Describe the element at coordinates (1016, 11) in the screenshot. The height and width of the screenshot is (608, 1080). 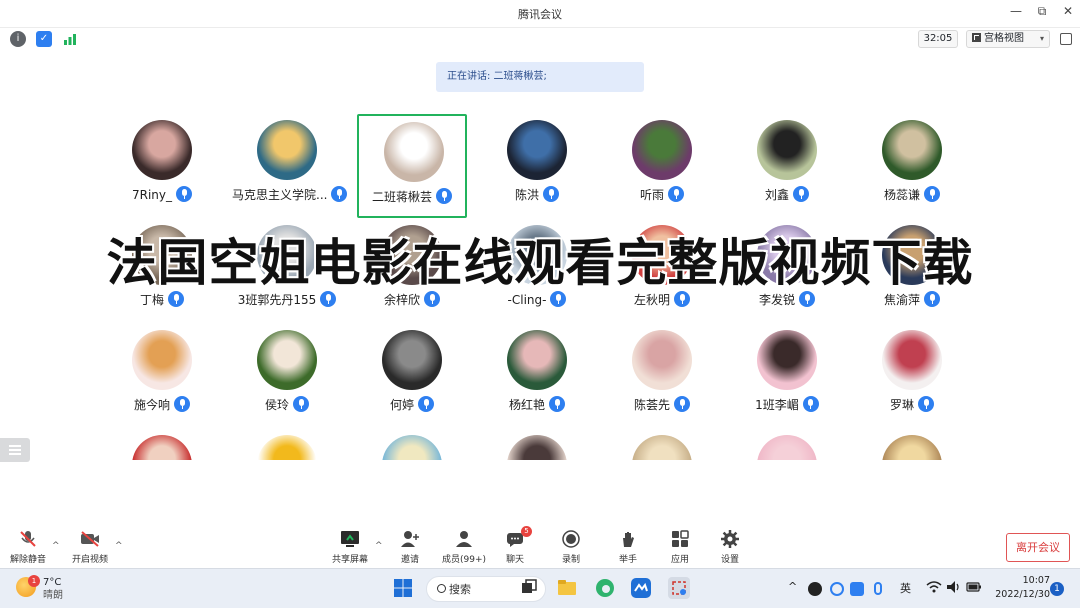
I see `minimize-button: —` at that location.